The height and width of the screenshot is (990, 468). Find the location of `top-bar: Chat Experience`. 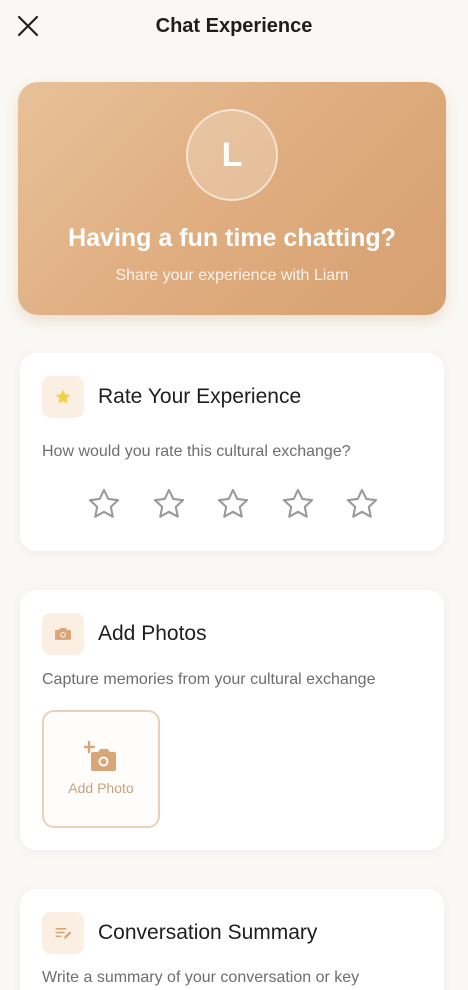

top-bar: Chat Experience is located at coordinates (234, 27).